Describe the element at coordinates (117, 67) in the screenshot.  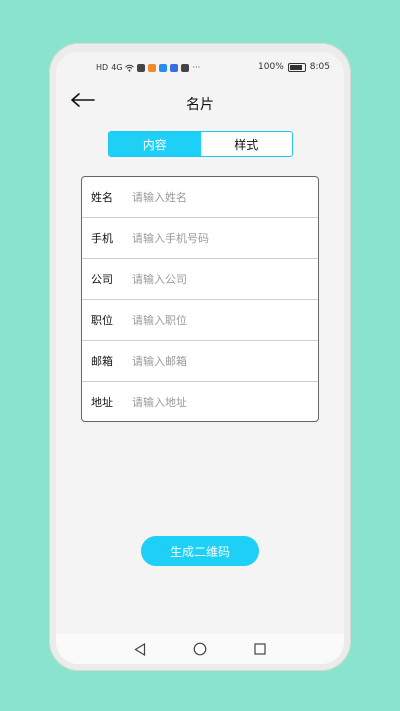
I see `signal-text: 4G` at that location.